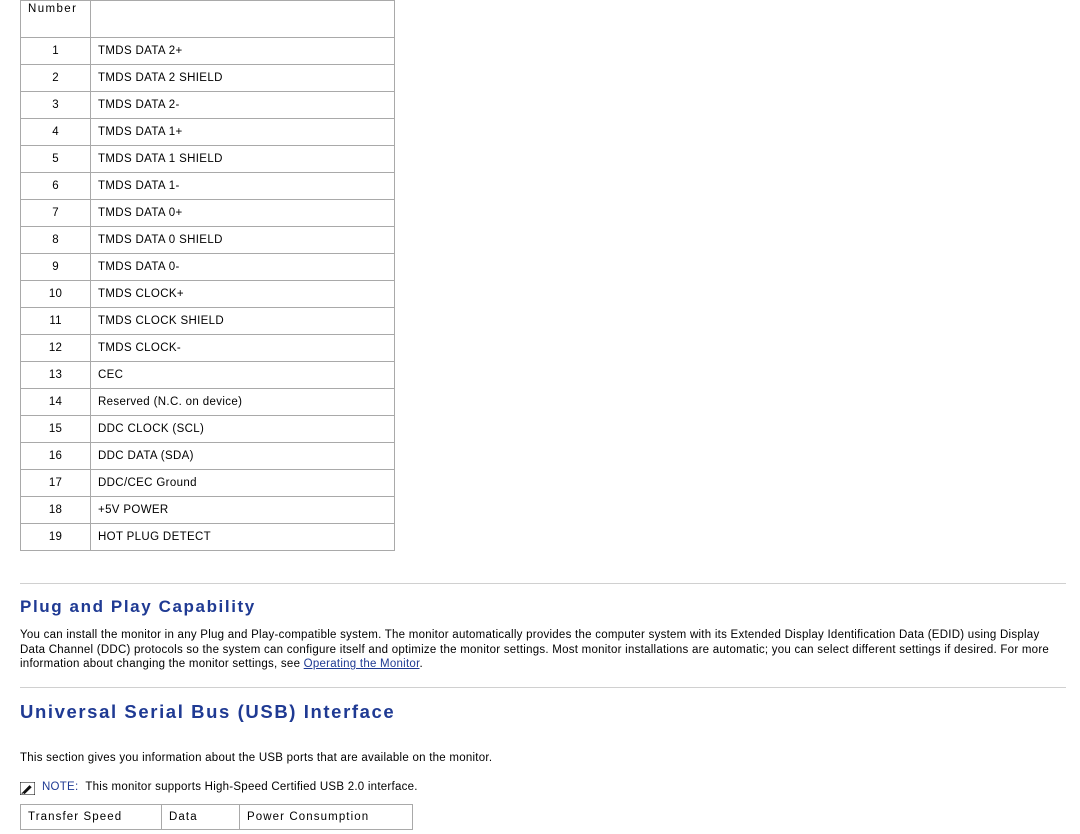  What do you see at coordinates (242, 19) in the screenshot?
I see `column-header-signal` at bounding box center [242, 19].